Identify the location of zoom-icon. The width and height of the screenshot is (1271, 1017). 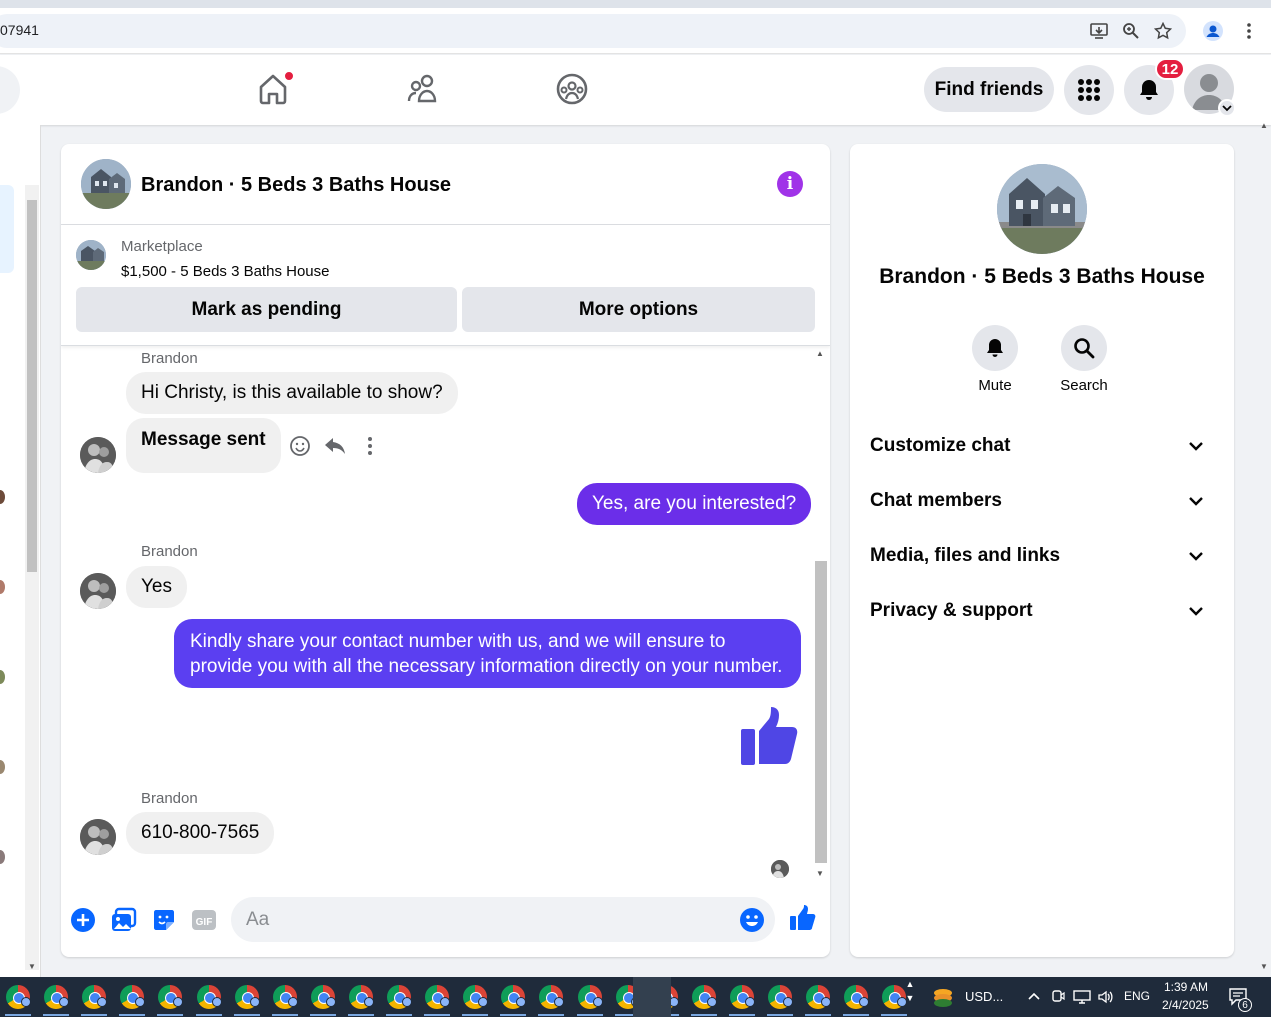
(1131, 31).